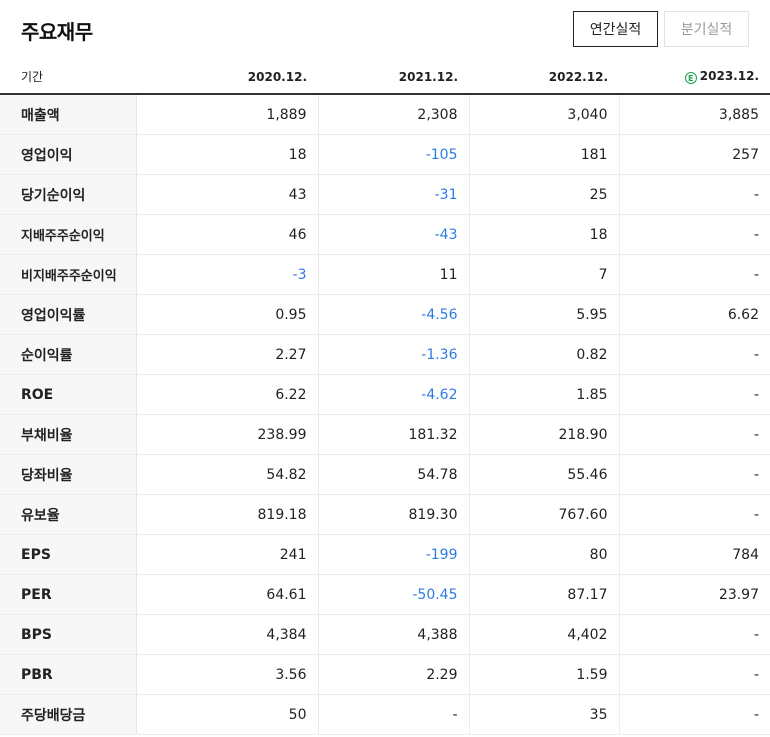 This screenshot has width=770, height=737. Describe the element at coordinates (694, 594) in the screenshot. I see `value-cell: 23.97` at that location.